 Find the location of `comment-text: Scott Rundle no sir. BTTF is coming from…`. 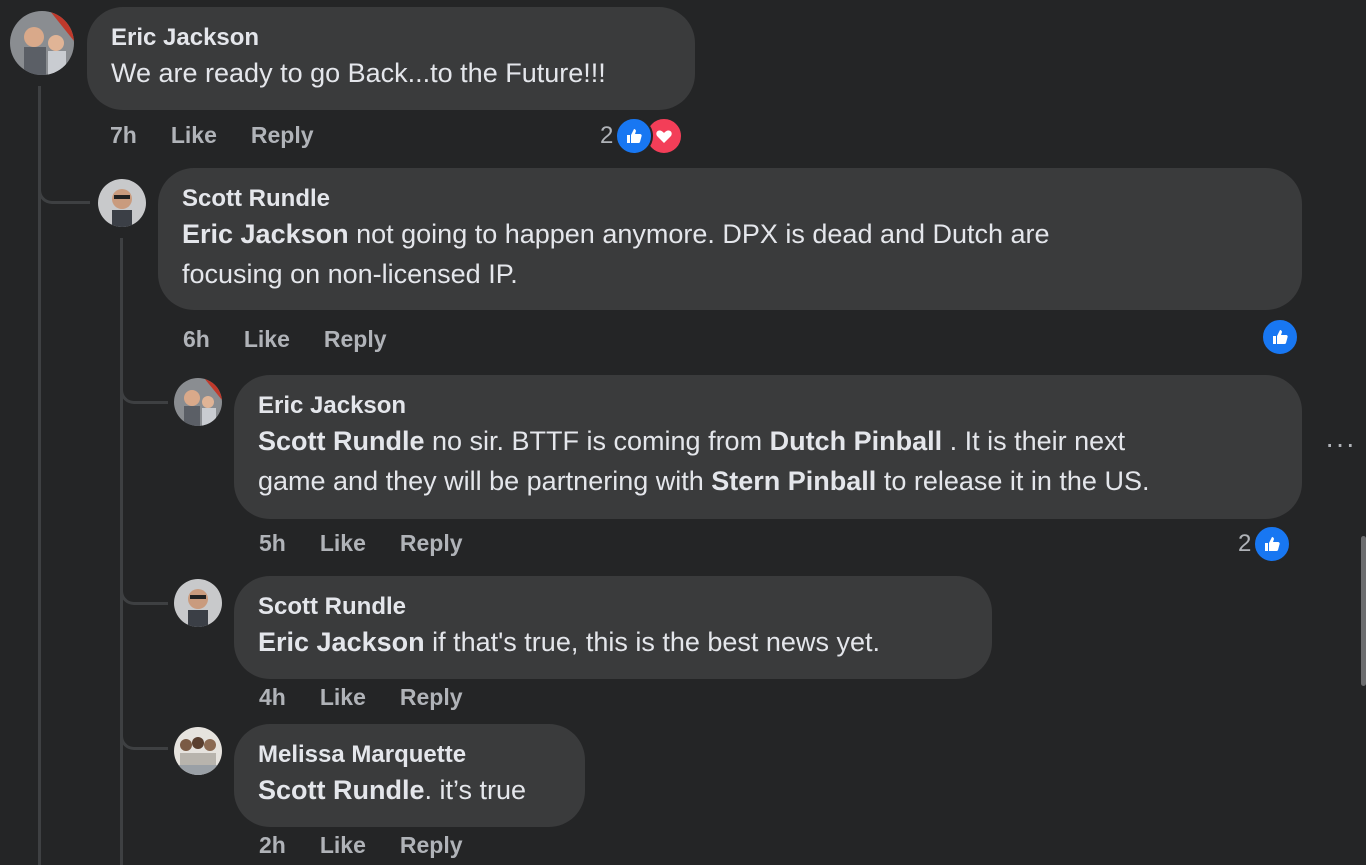

comment-text: Scott Rundle no sir. BTTF is coming from… is located at coordinates (768, 461).